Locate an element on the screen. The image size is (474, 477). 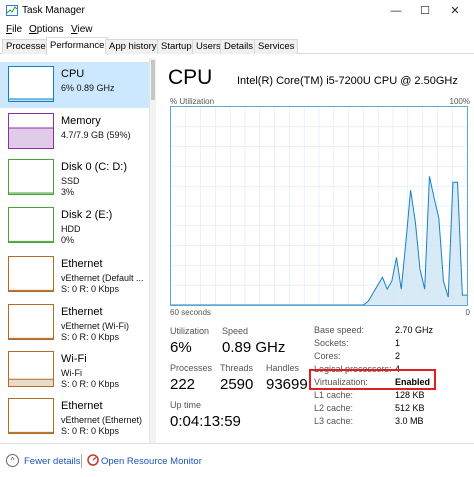
spec-label: L3 cache: is located at coordinates (334, 421).